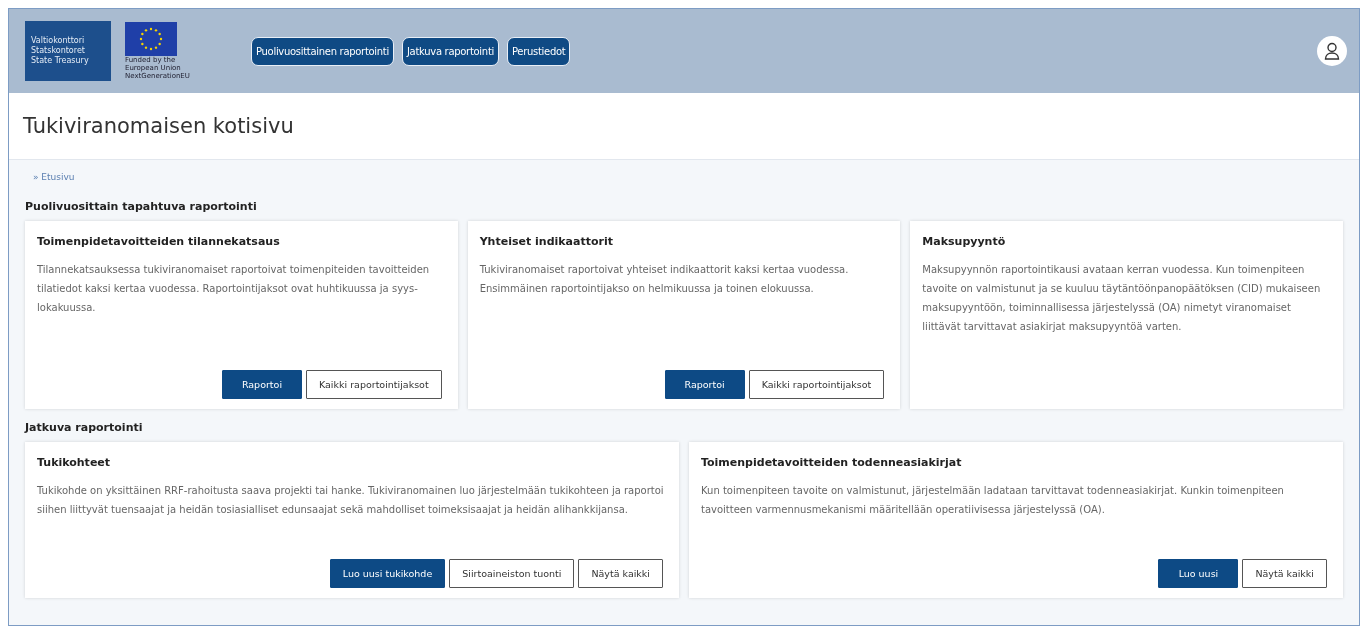 This screenshot has width=1362, height=628. I want to click on page-title: Tukiviranomaisen kotisivu, so click(158, 126).